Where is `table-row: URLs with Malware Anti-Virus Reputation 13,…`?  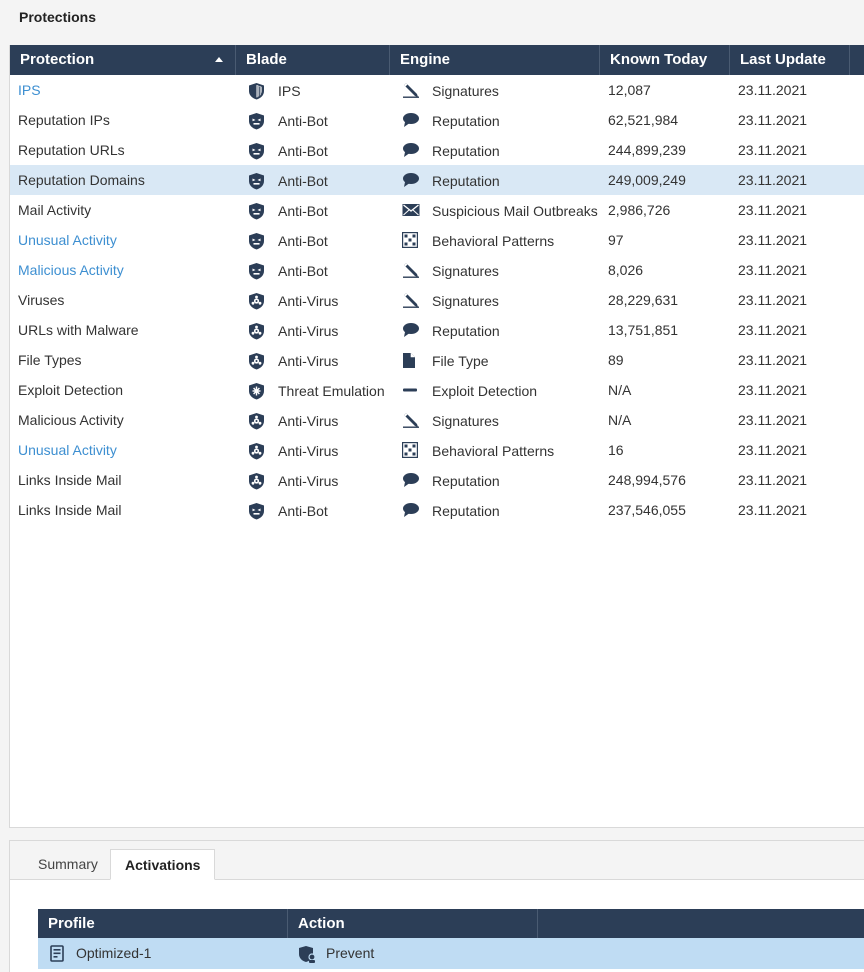
table-row: URLs with Malware Anti-Virus Reputation 13,… is located at coordinates (437, 330).